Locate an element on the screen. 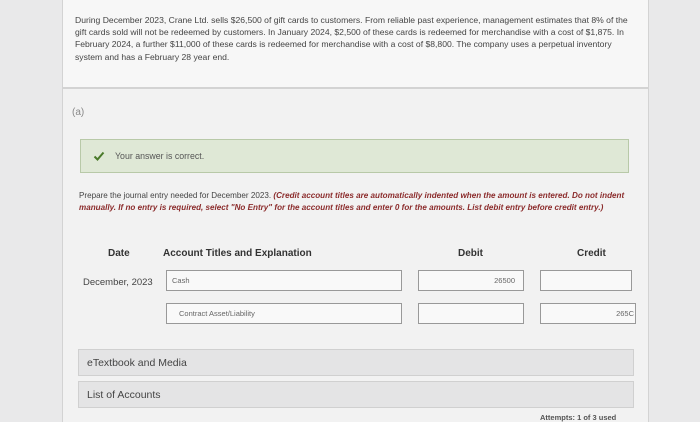 The width and height of the screenshot is (700, 422). header-account: Account Titles and Explanation is located at coordinates (237, 253).